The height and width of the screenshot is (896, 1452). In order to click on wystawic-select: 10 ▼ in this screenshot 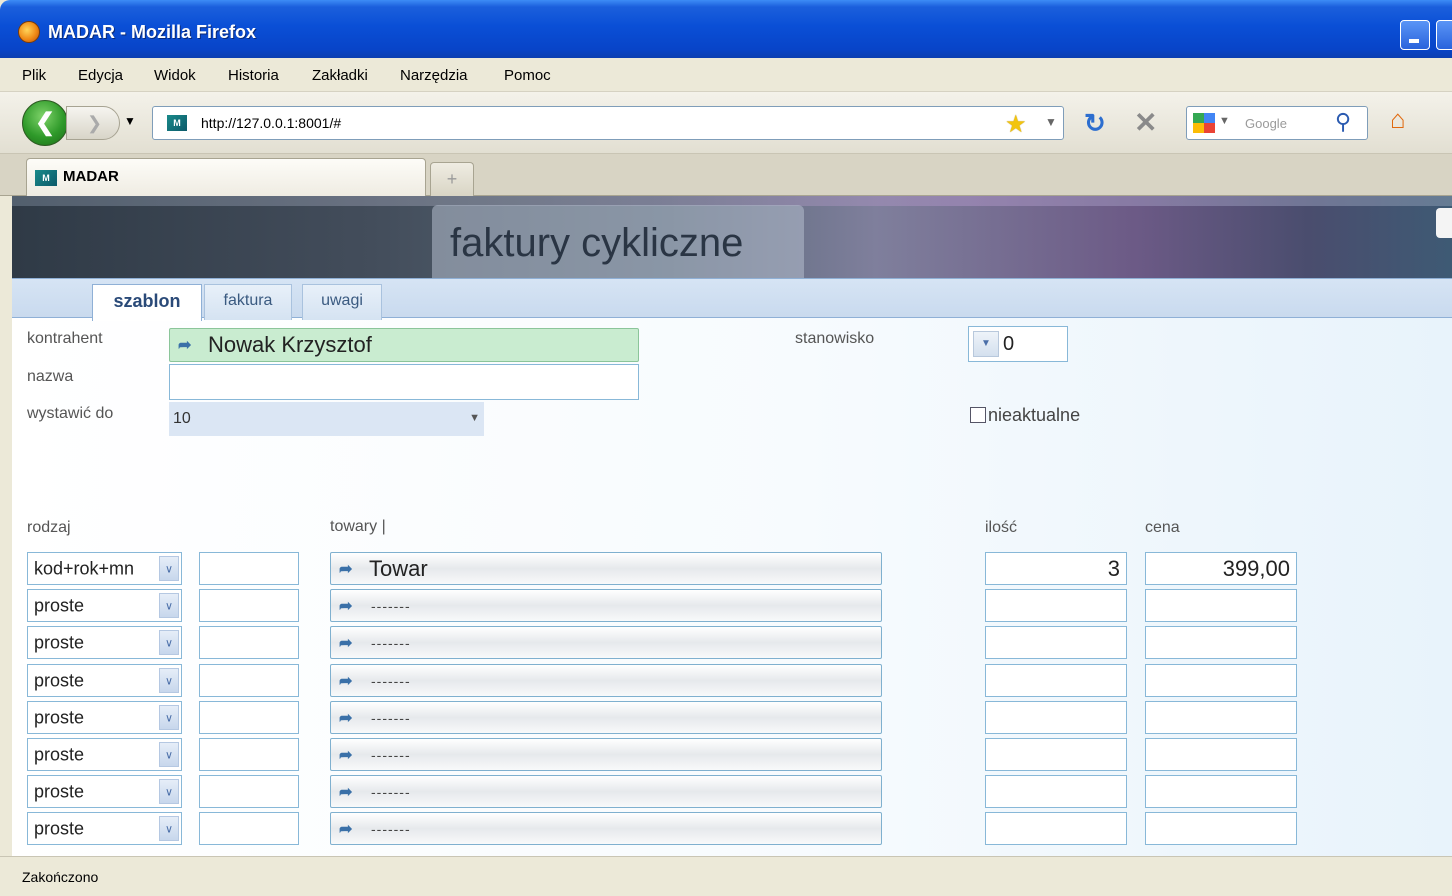, I will do `click(326, 419)`.